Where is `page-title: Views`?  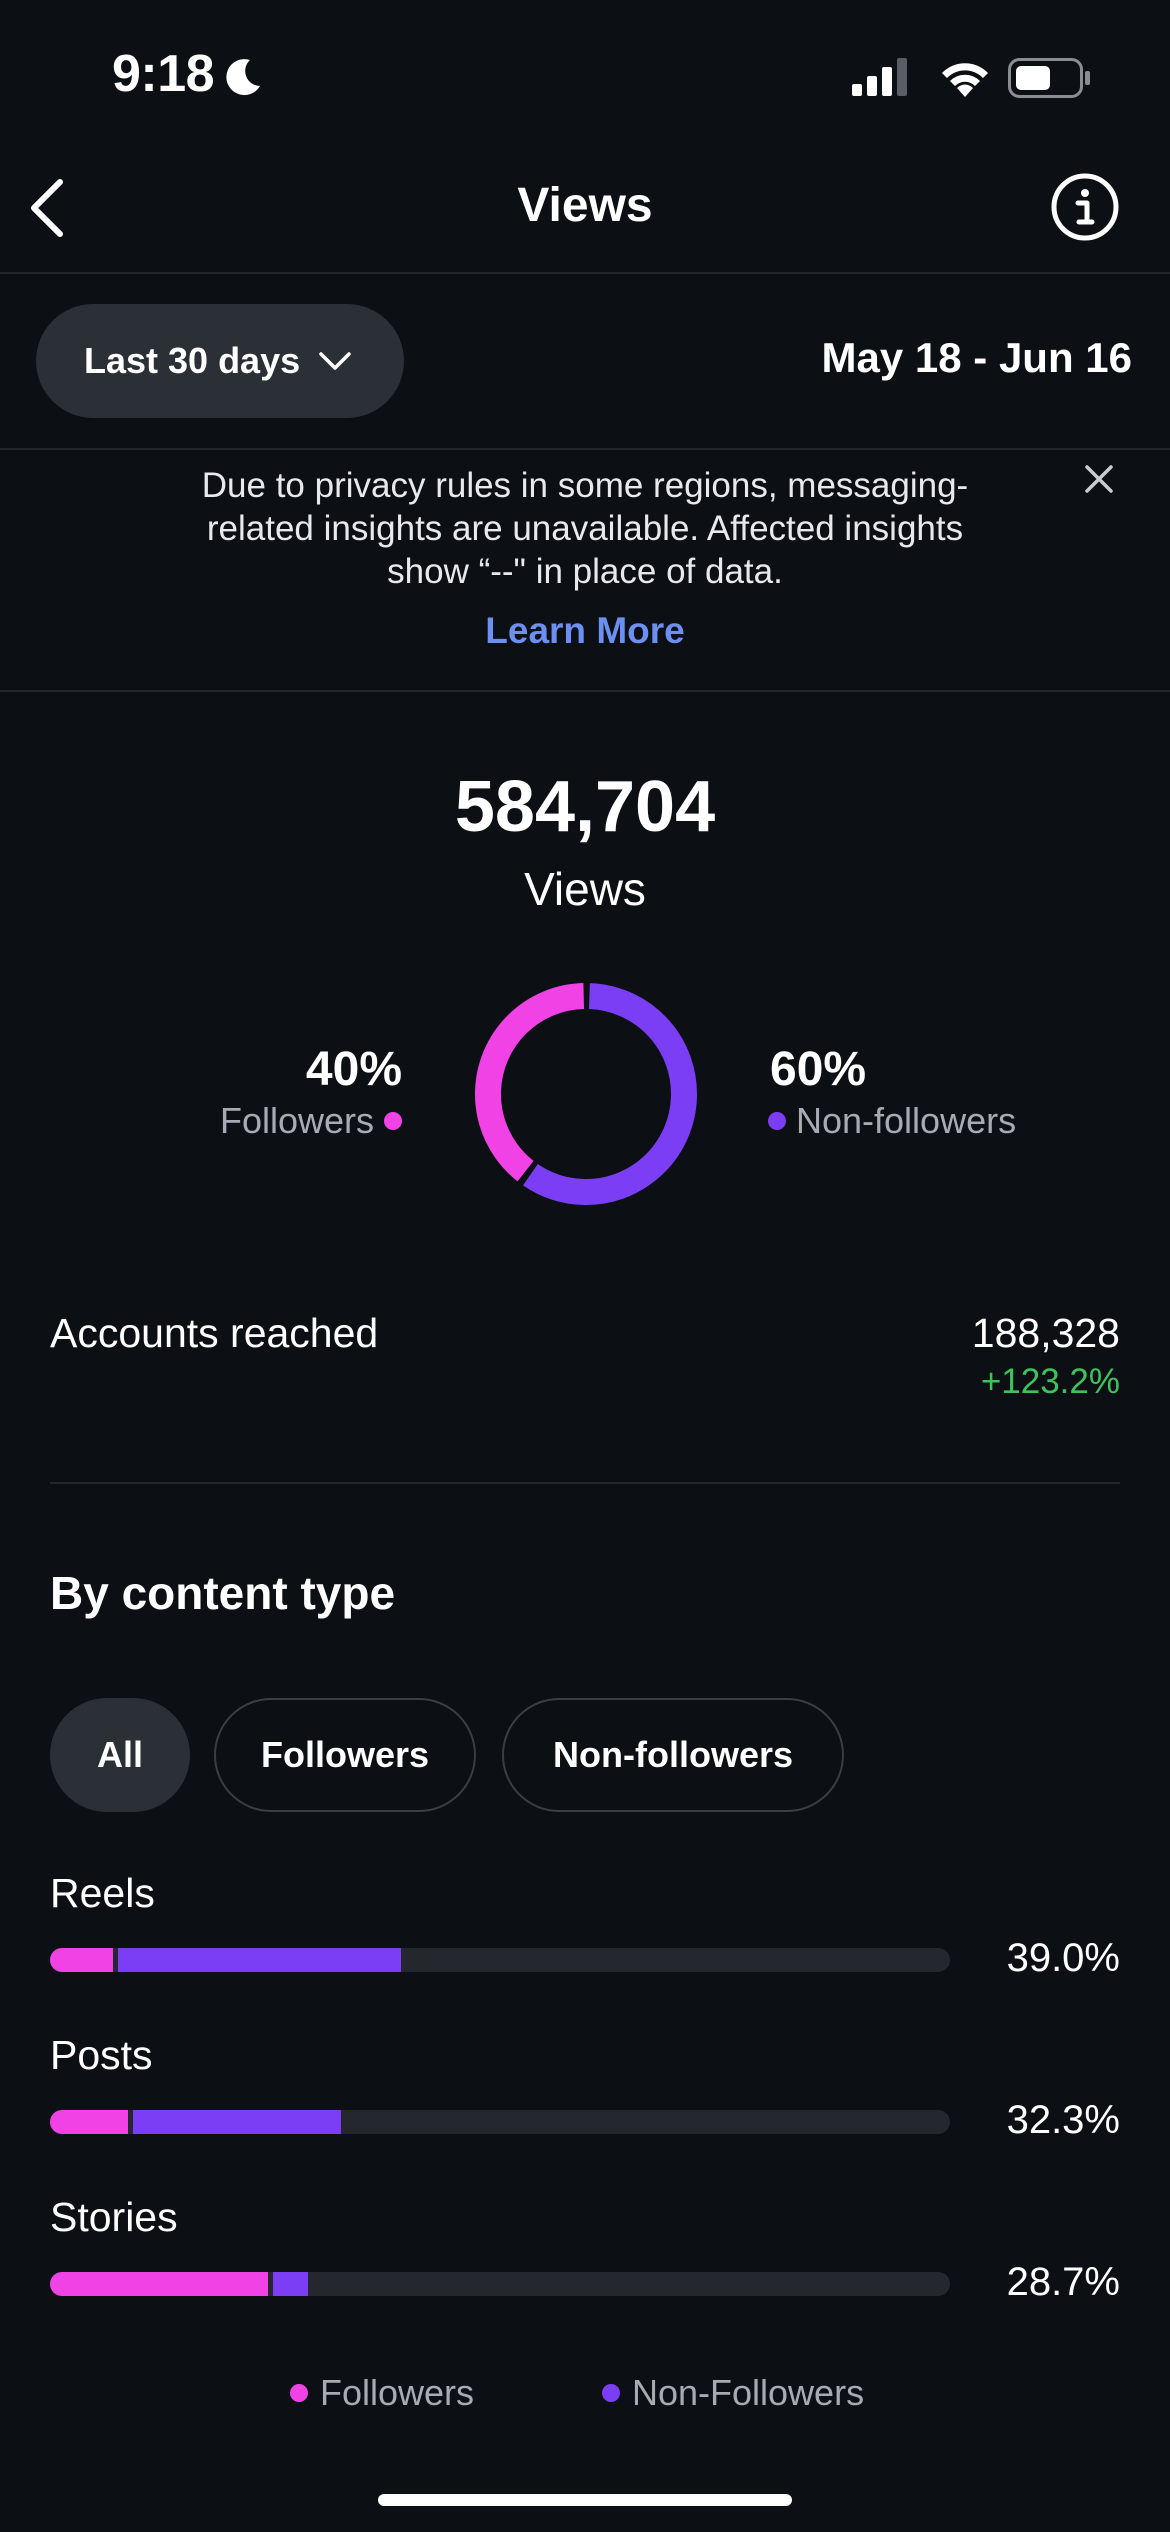
page-title: Views is located at coordinates (585, 205).